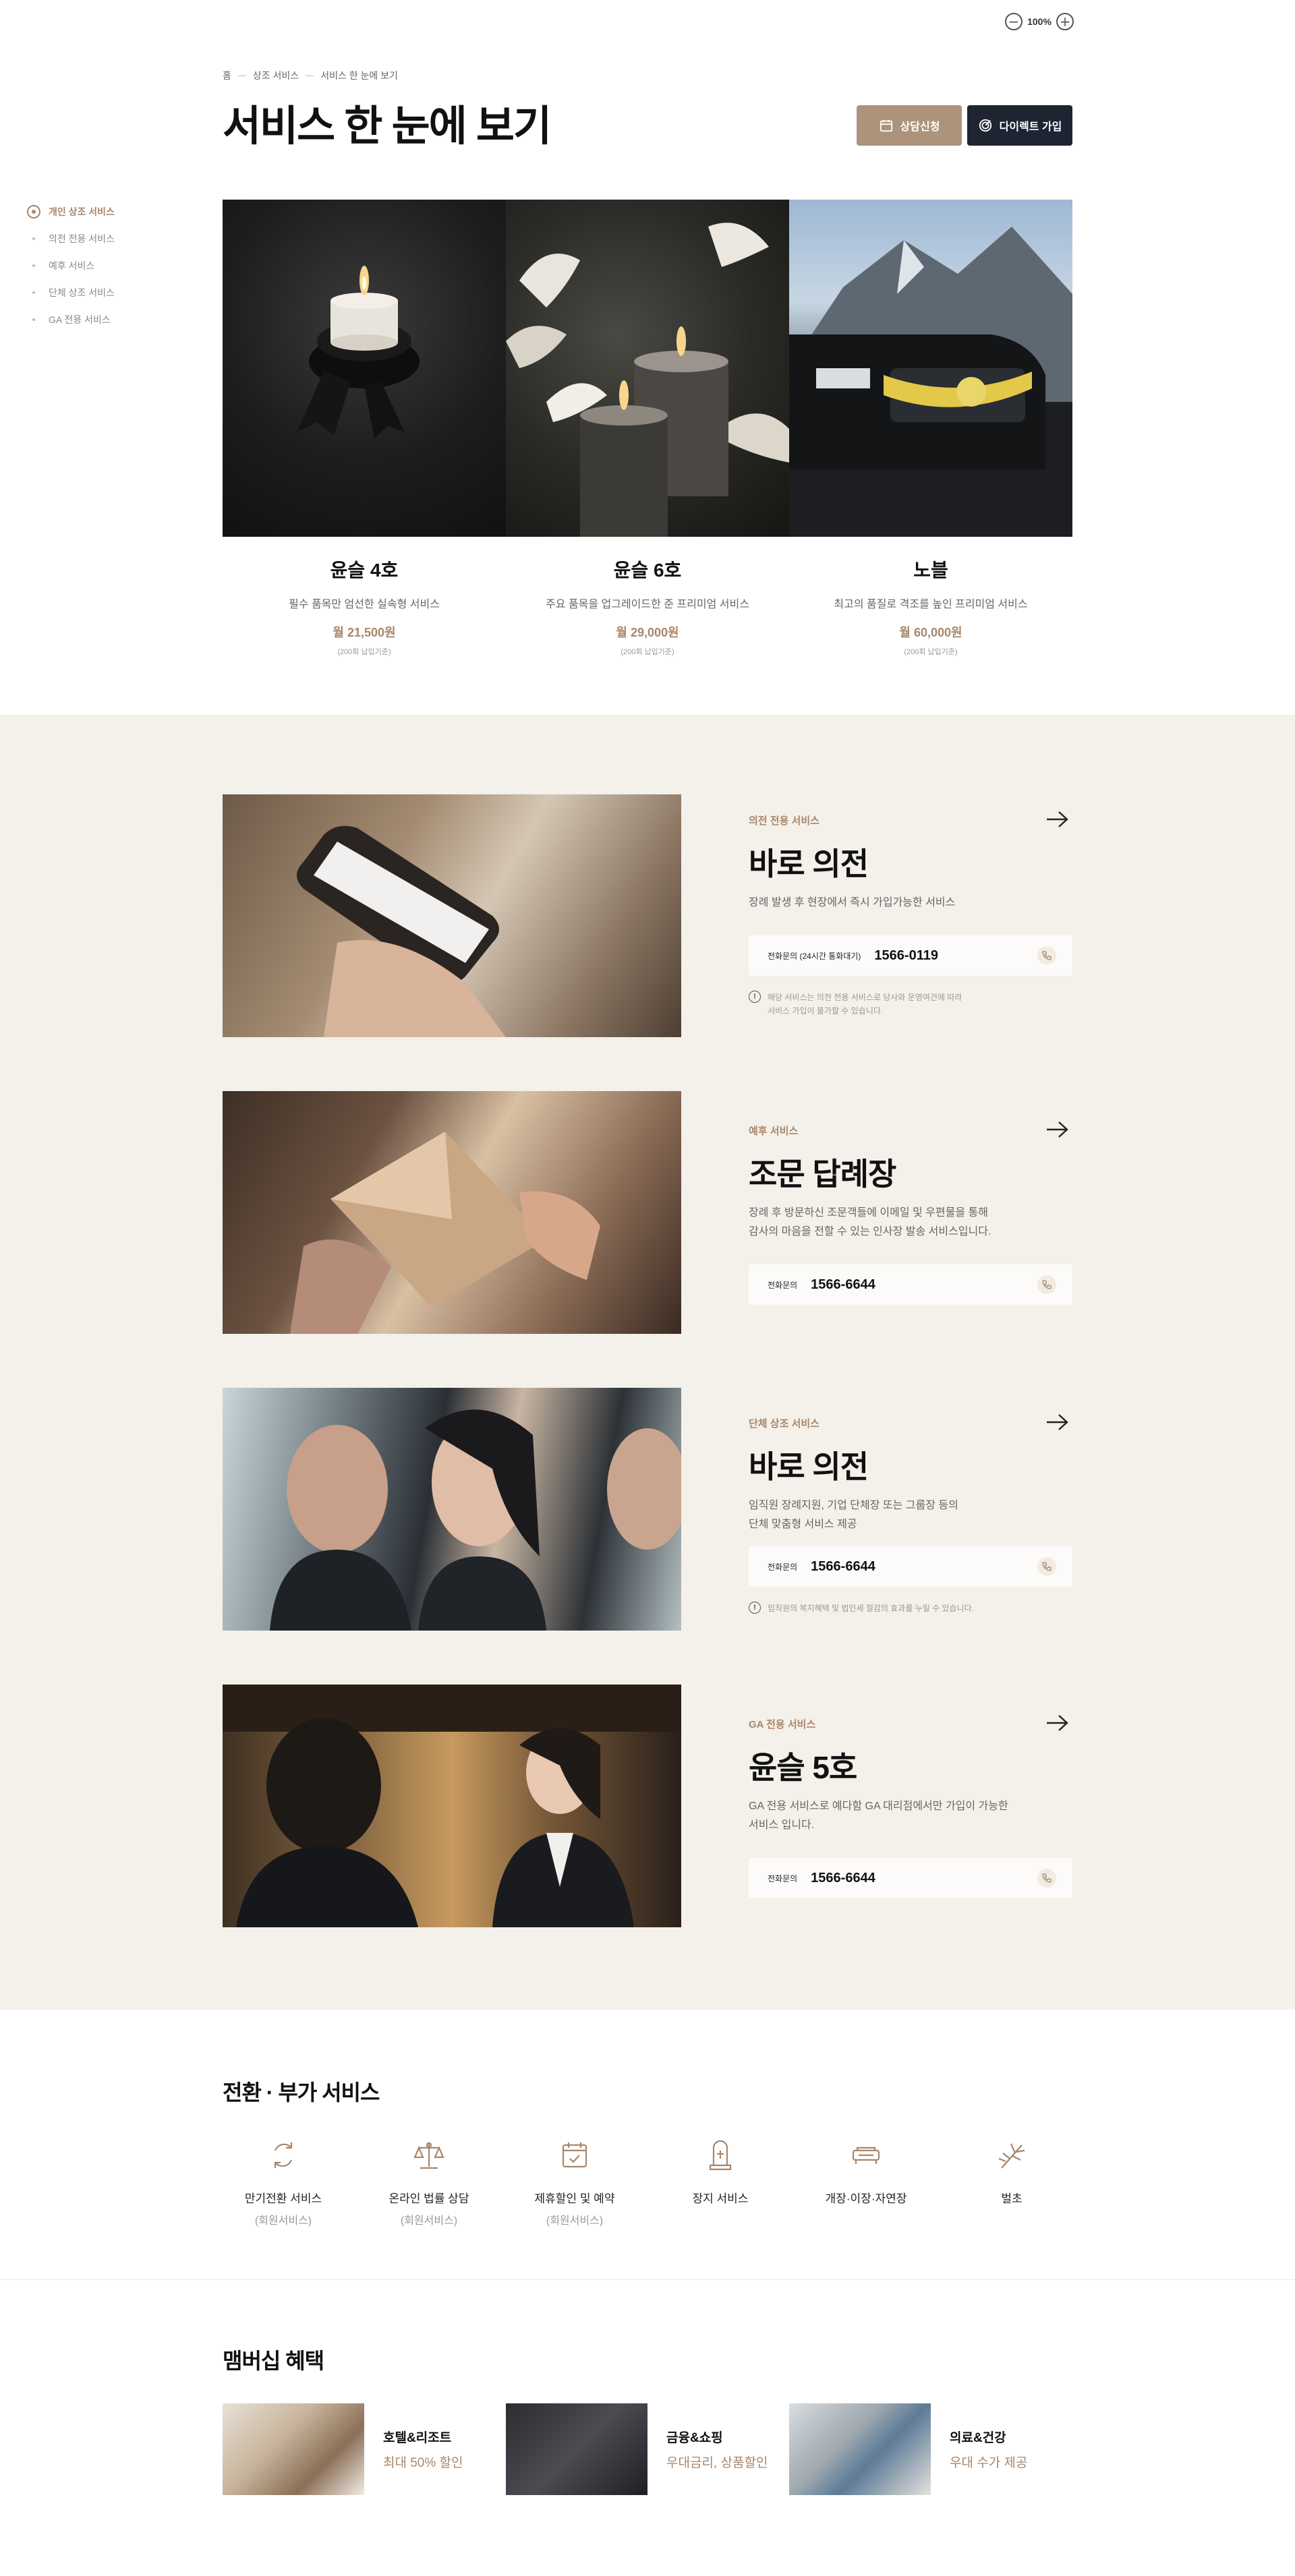 This screenshot has height=2576, width=1295. I want to click on direct-join-button: 다이렉트 가입, so click(1019, 126).